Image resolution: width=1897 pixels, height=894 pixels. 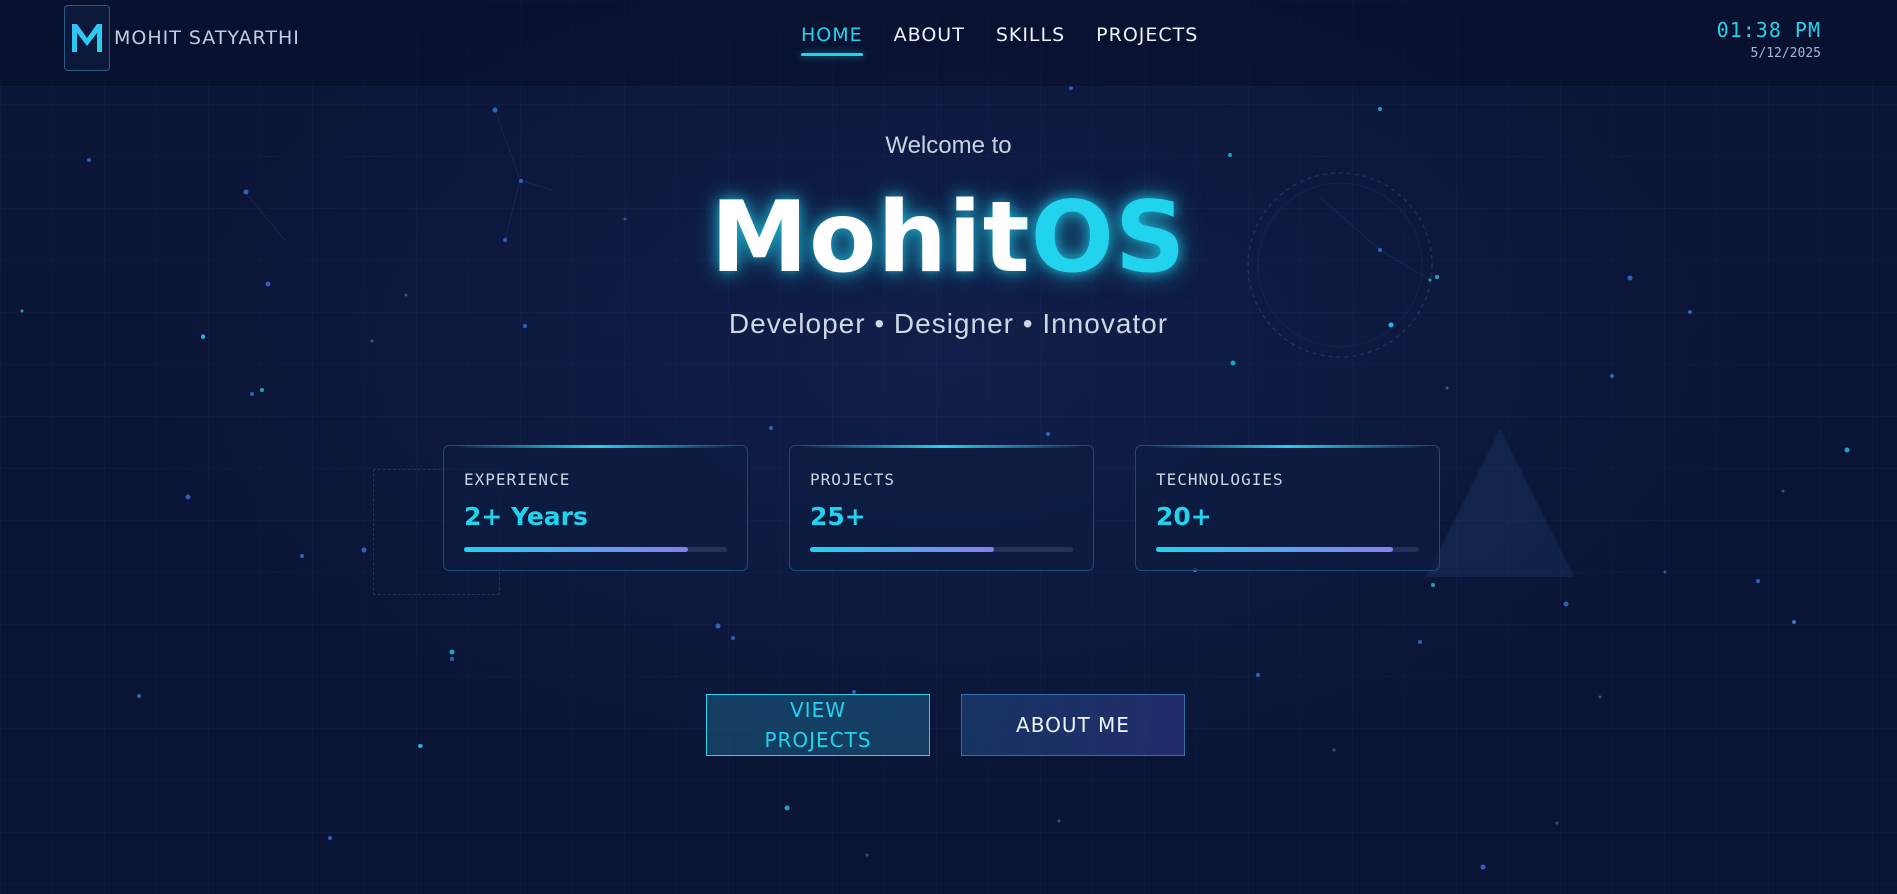 I want to click on about-me-label: ABOUT ME, so click(x=1073, y=725).